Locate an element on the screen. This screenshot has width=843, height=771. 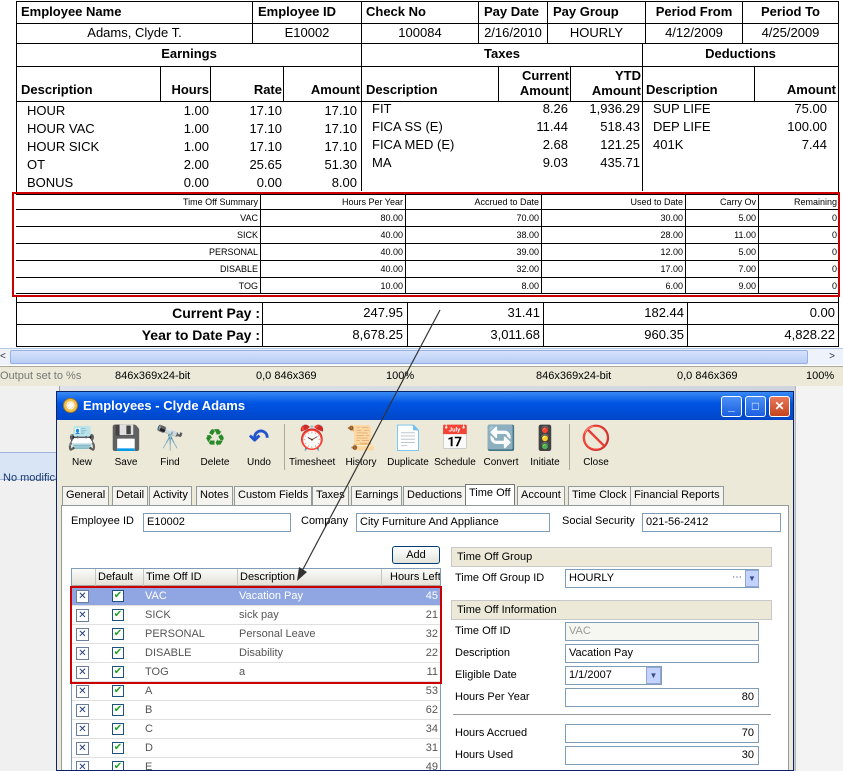
lookup-ellipsis-icon: ⋯ is located at coordinates (737, 578).